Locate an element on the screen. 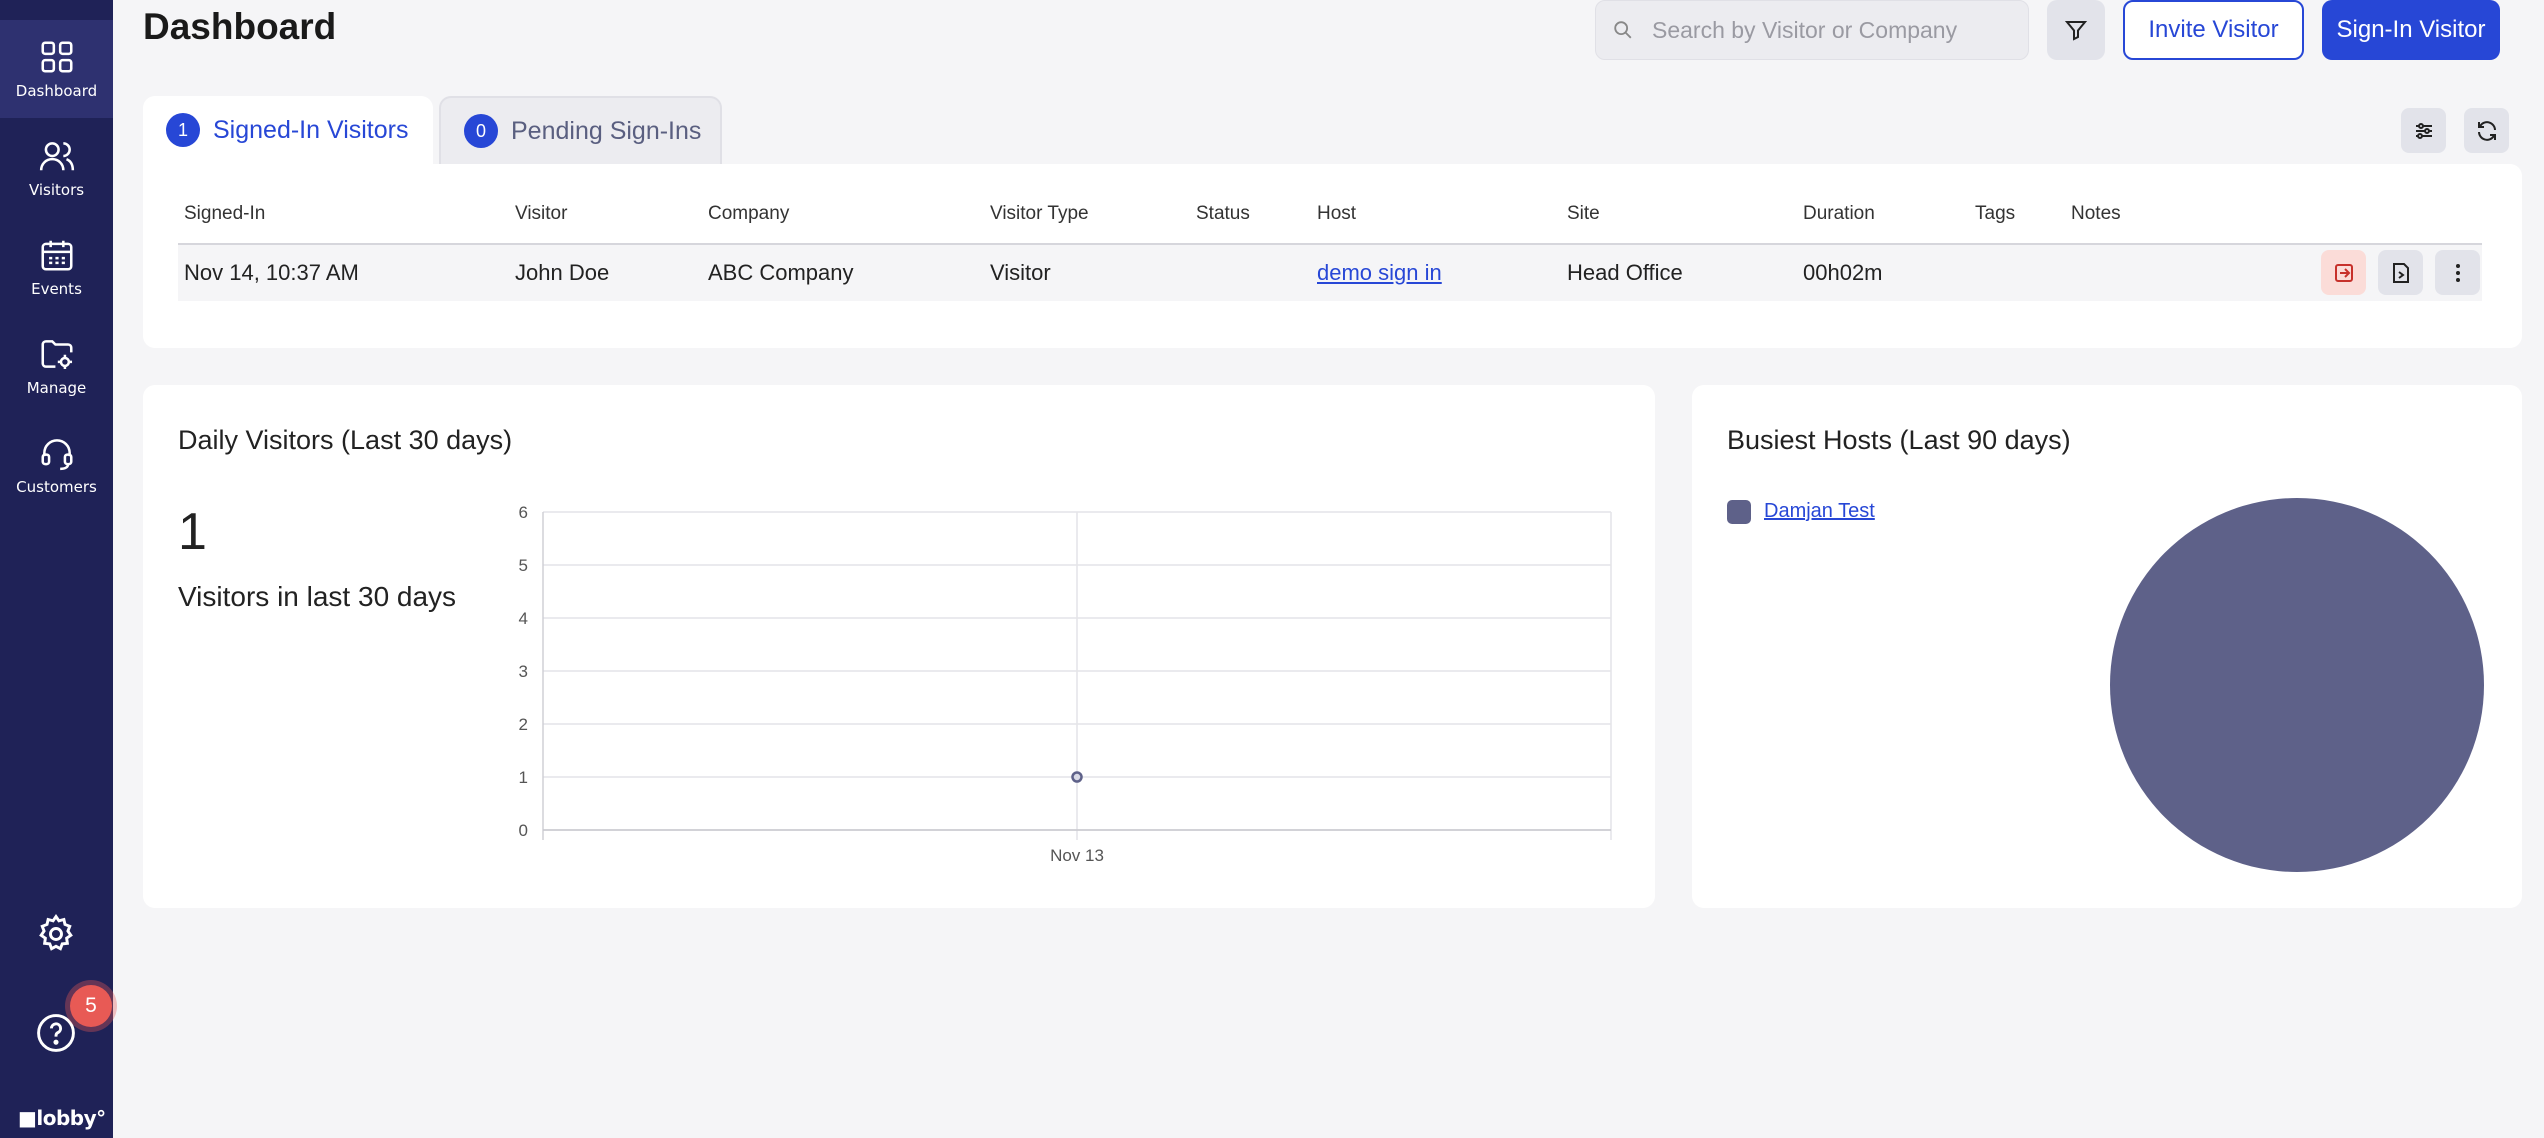 The height and width of the screenshot is (1138, 2544). column-header: Host is located at coordinates (1336, 214).